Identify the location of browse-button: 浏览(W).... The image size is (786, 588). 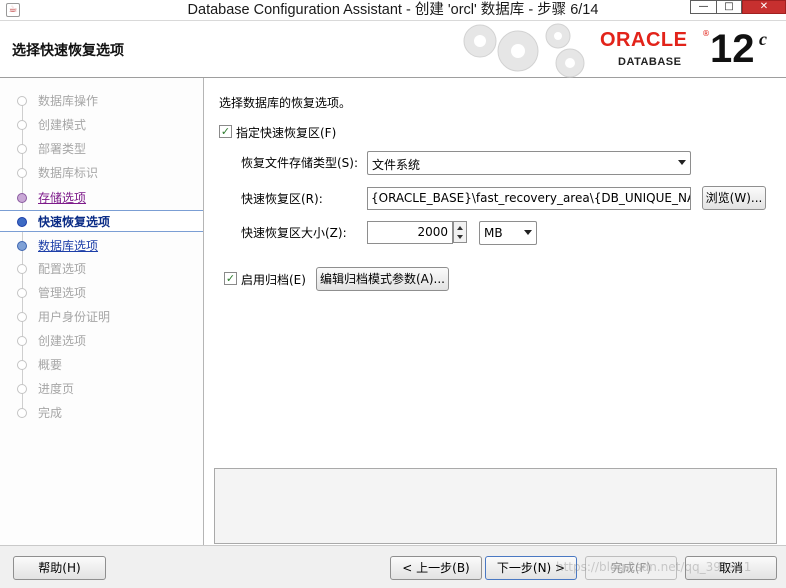
(734, 198).